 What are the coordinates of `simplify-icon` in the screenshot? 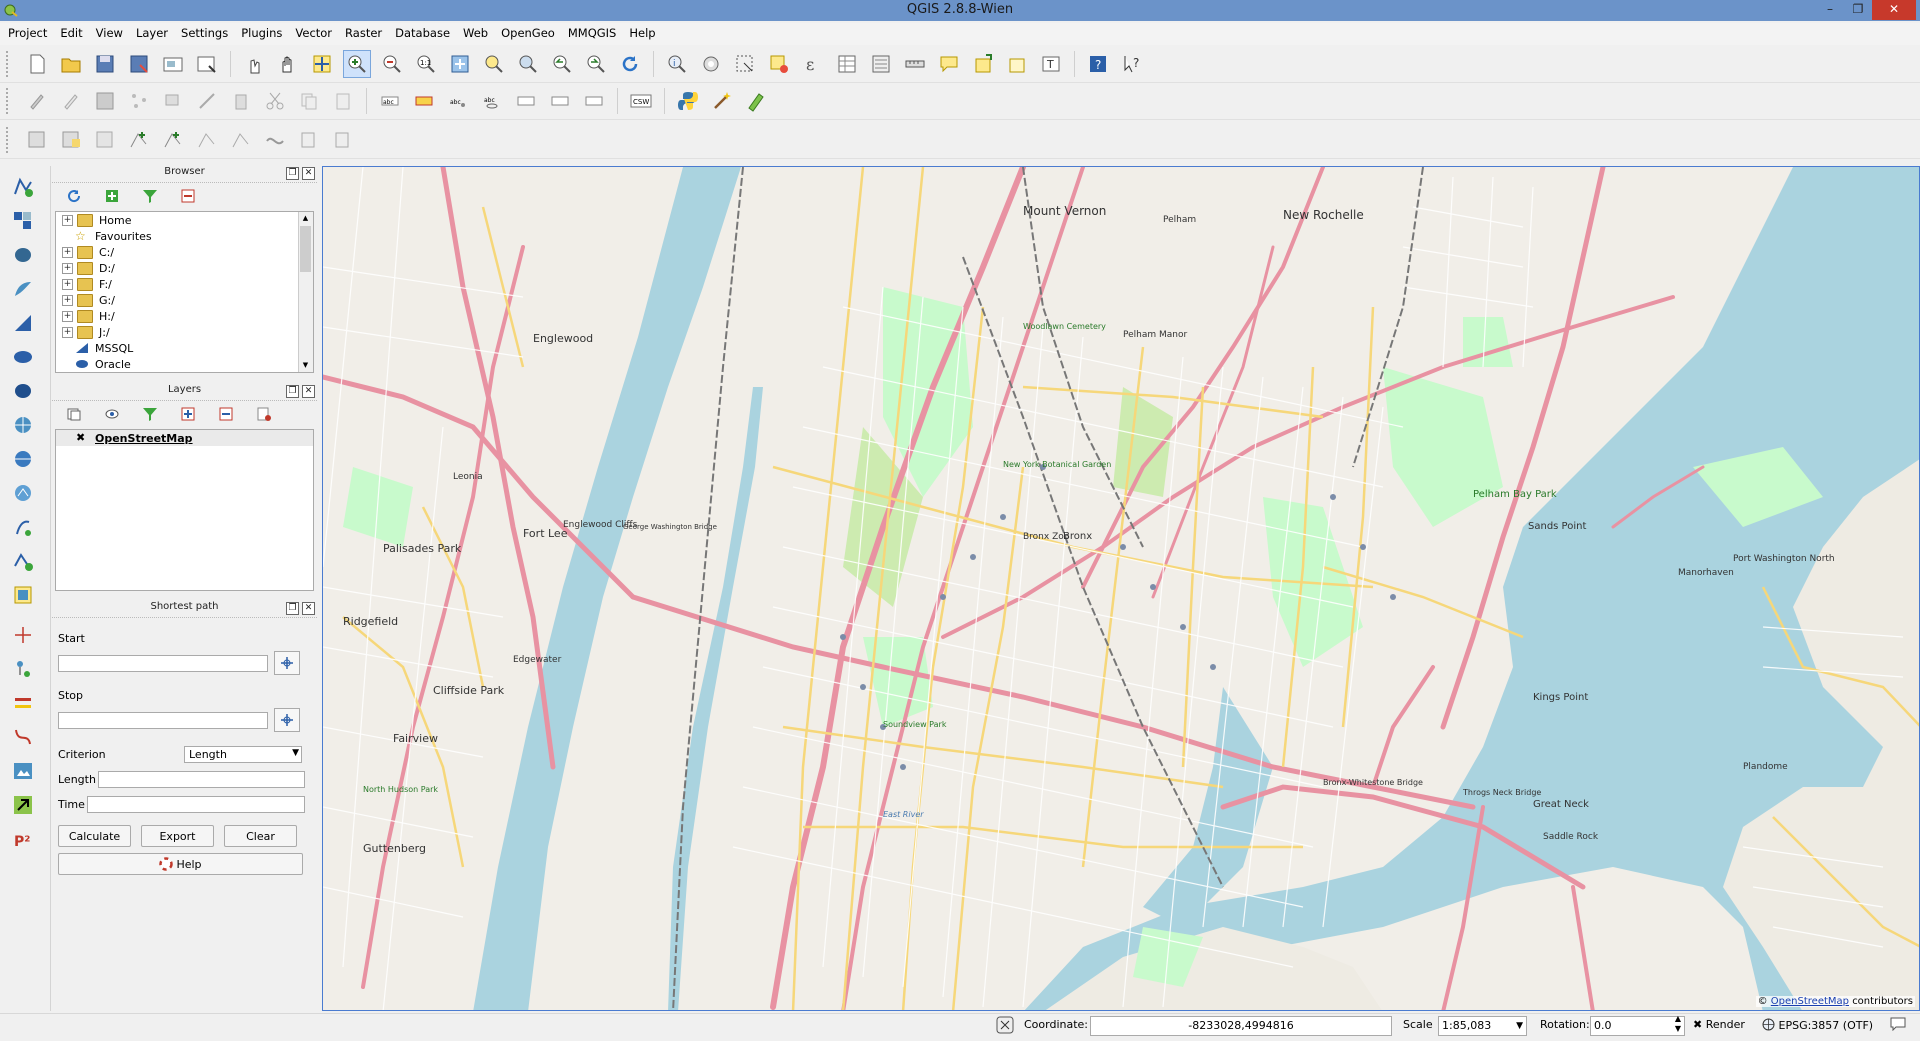 It's located at (173, 140).